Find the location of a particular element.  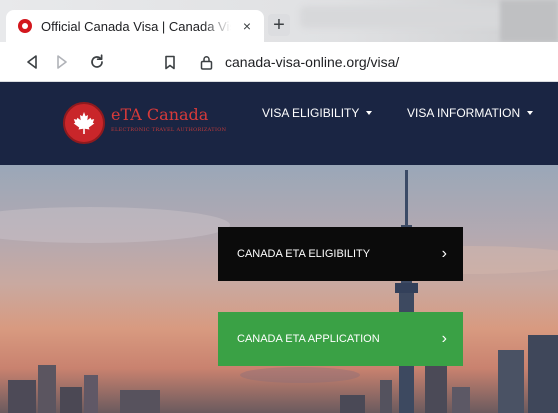

tab-close-icon: × is located at coordinates (247, 26).